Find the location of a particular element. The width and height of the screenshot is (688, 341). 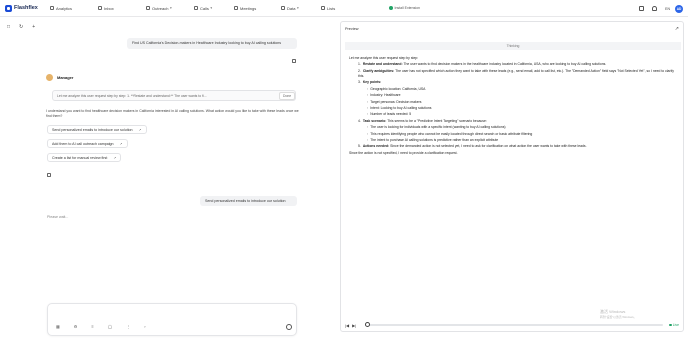

app-name: Flashflex is located at coordinates (26, 8).